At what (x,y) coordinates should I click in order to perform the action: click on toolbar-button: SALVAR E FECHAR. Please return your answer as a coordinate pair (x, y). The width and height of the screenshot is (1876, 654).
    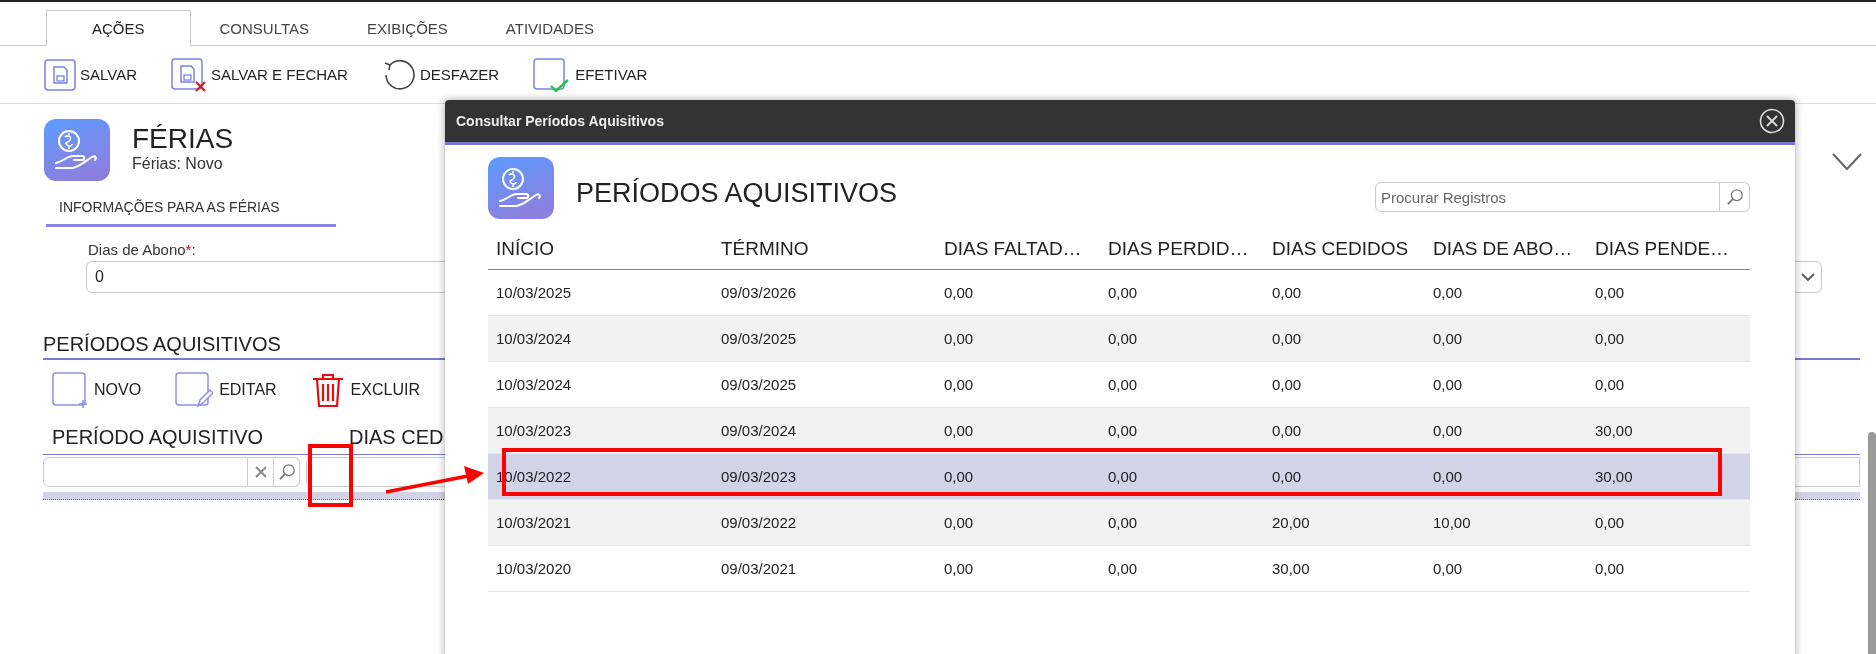
    Looking at the image, I should click on (259, 74).